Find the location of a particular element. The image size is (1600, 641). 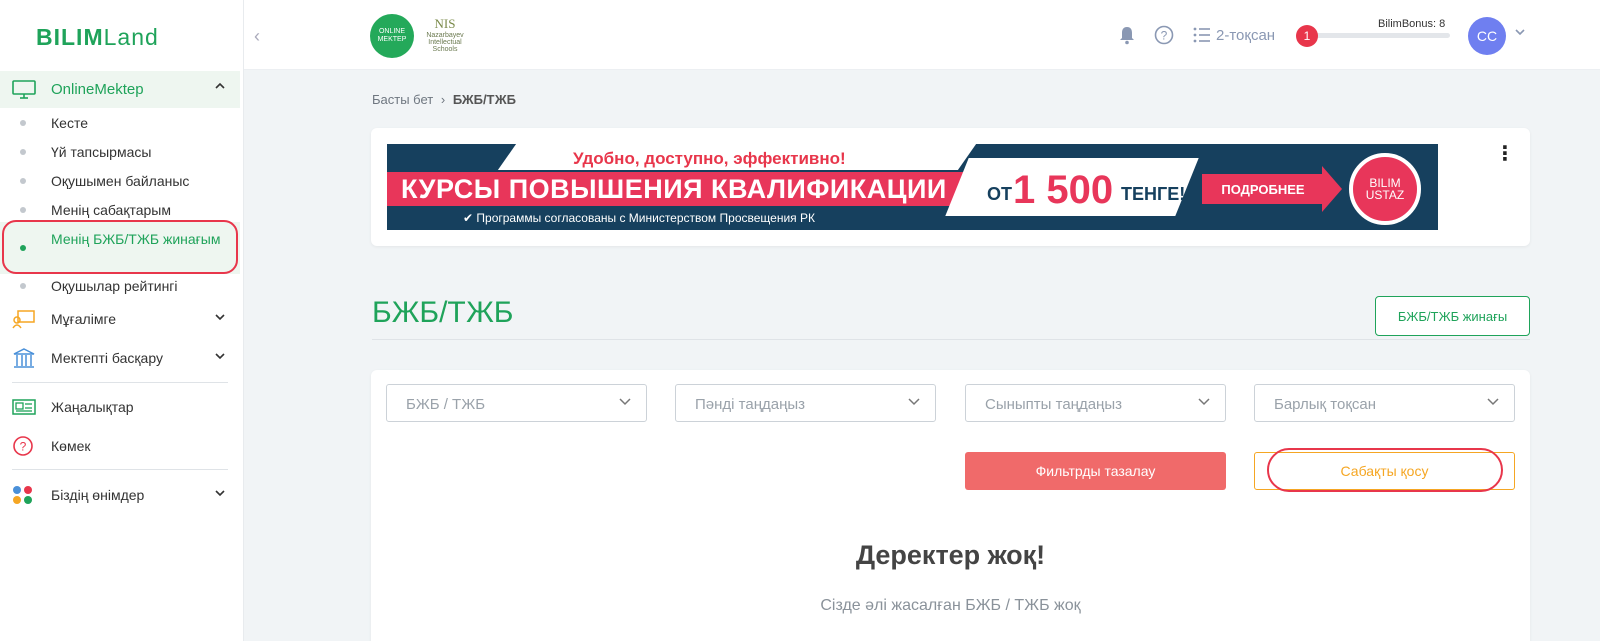

sidebar-item-schedule: Кесте is located at coordinates (120, 123).